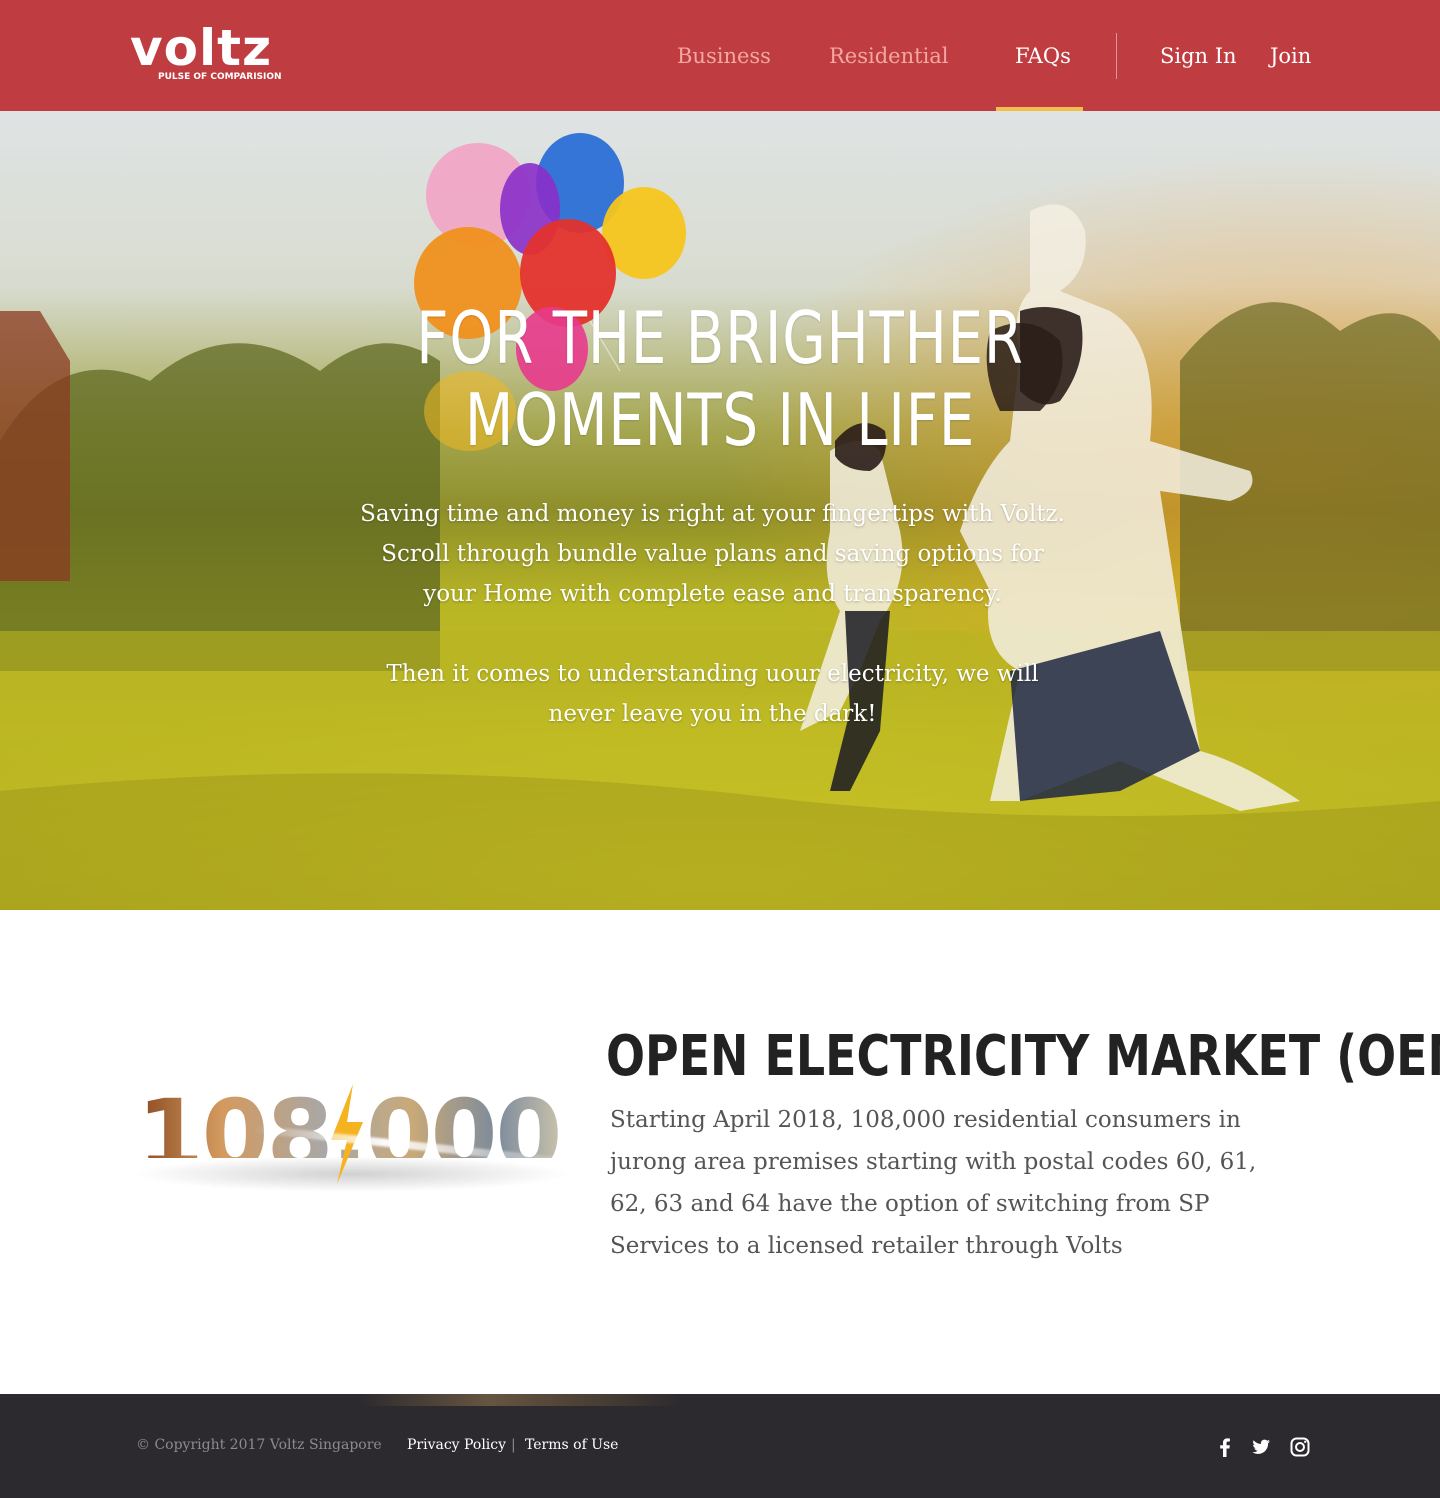  What do you see at coordinates (259, 1445) in the screenshot?
I see `copyright-text: © Copyright 2017 Voltz Singapore` at bounding box center [259, 1445].